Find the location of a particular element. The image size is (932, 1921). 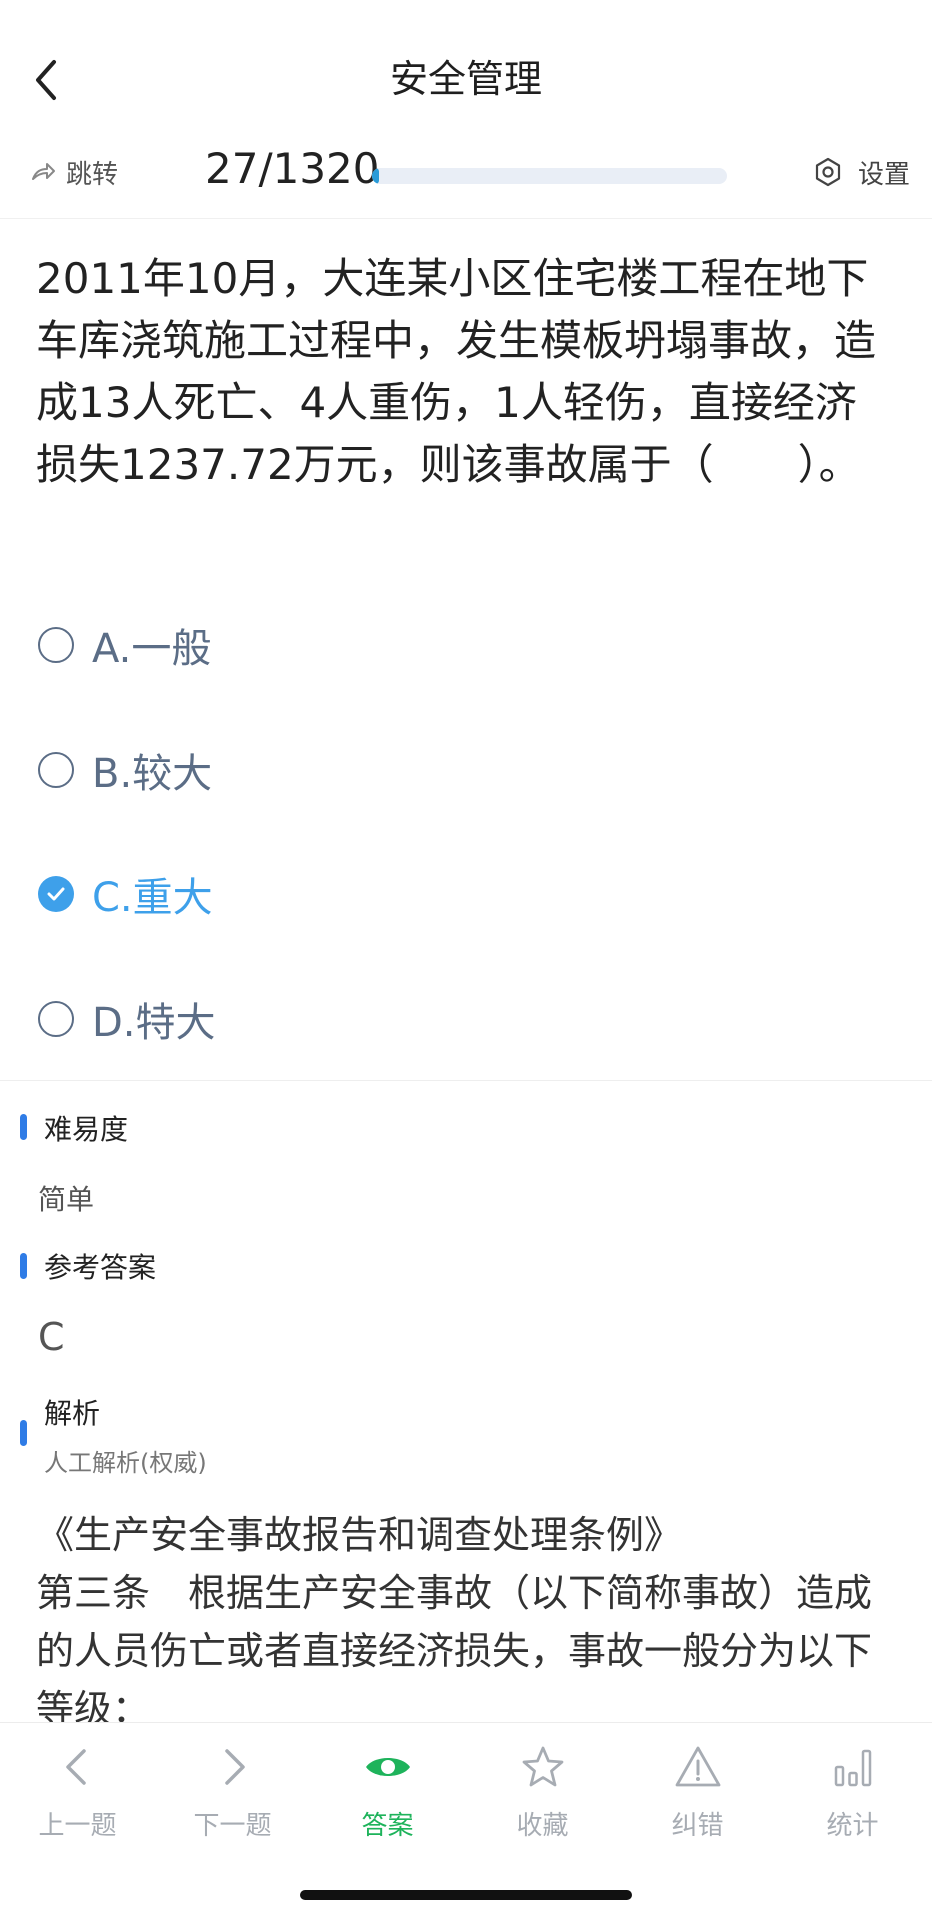

jump-button: 跳转 is located at coordinates (74, 172).